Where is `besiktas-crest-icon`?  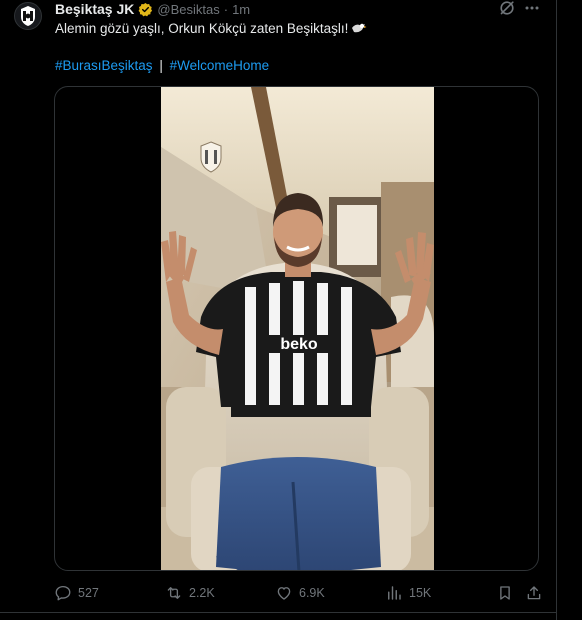 besiktas-crest-icon is located at coordinates (28, 16).